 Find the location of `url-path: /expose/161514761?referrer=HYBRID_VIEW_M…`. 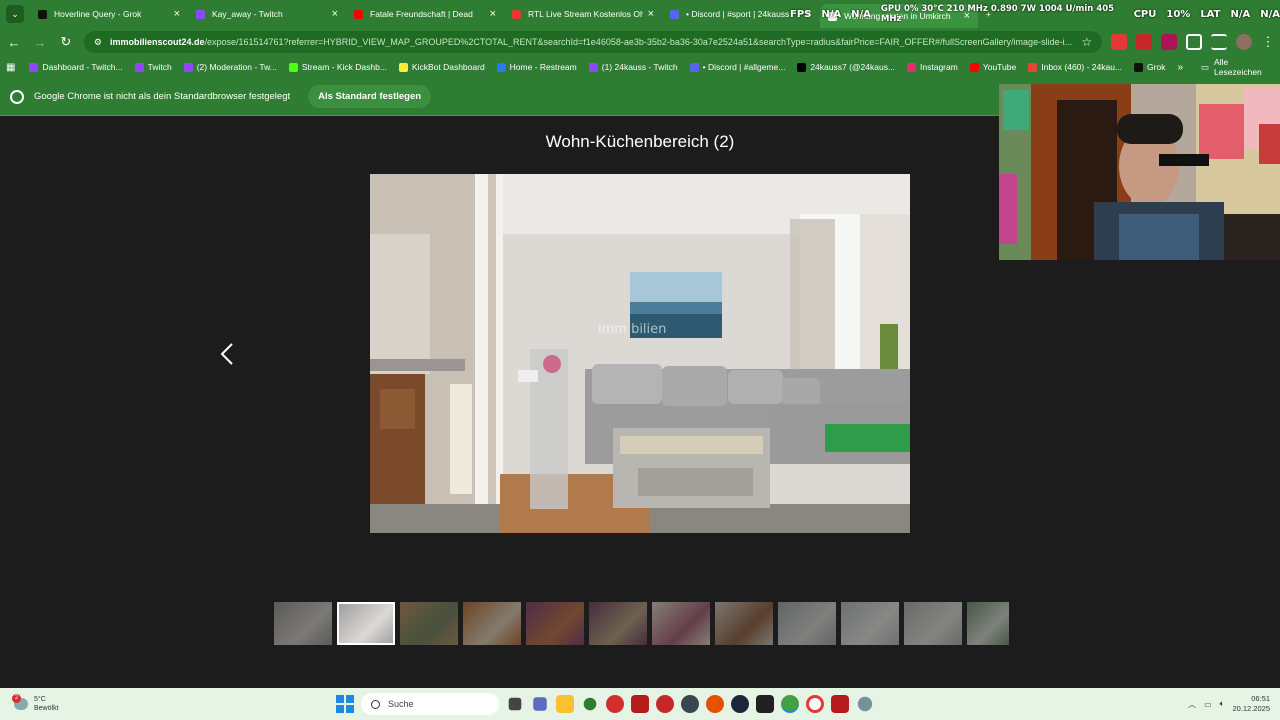

url-path: /expose/161514761?referrer=HYBRID_VIEW_M… is located at coordinates (638, 42).